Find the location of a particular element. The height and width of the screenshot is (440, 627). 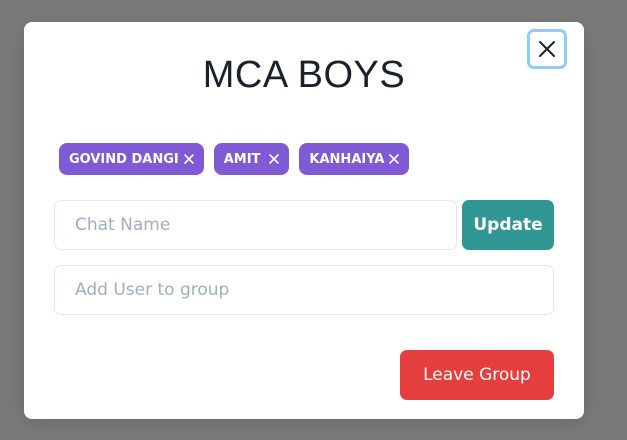

member-tag-label: AMIT is located at coordinates (242, 159).